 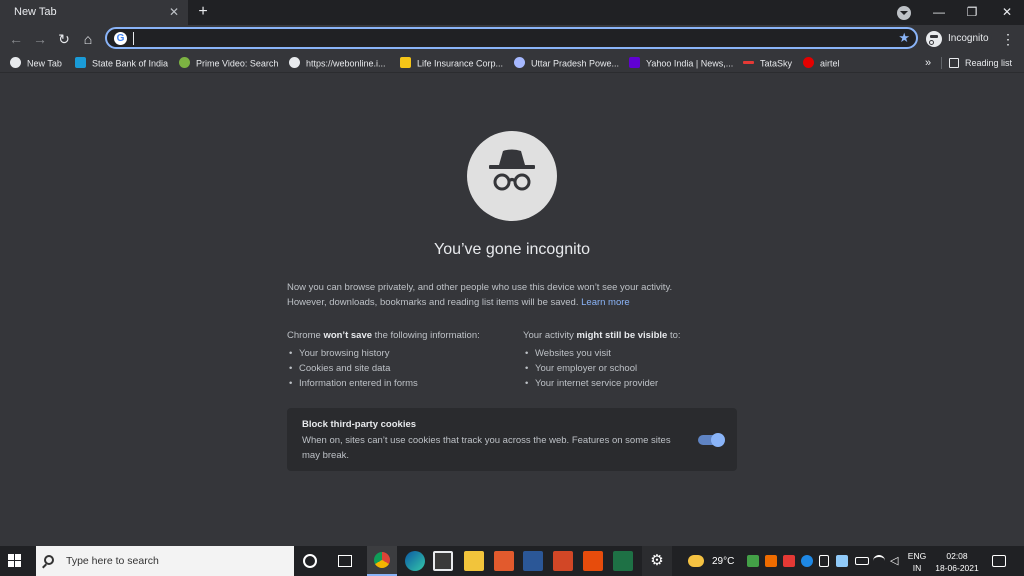 I want to click on file-explorer-icon, so click(x=474, y=561).